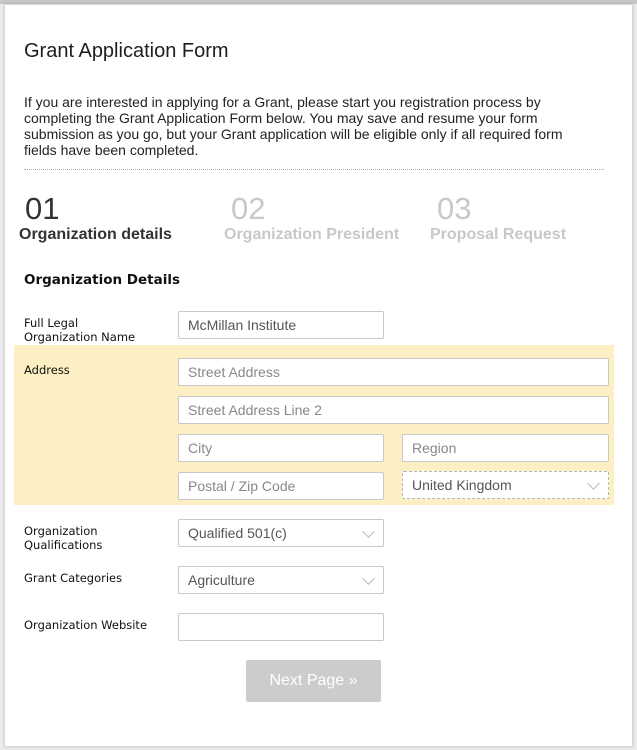 This screenshot has height=750, width=637. I want to click on country-select: United Kingdom, so click(505, 485).